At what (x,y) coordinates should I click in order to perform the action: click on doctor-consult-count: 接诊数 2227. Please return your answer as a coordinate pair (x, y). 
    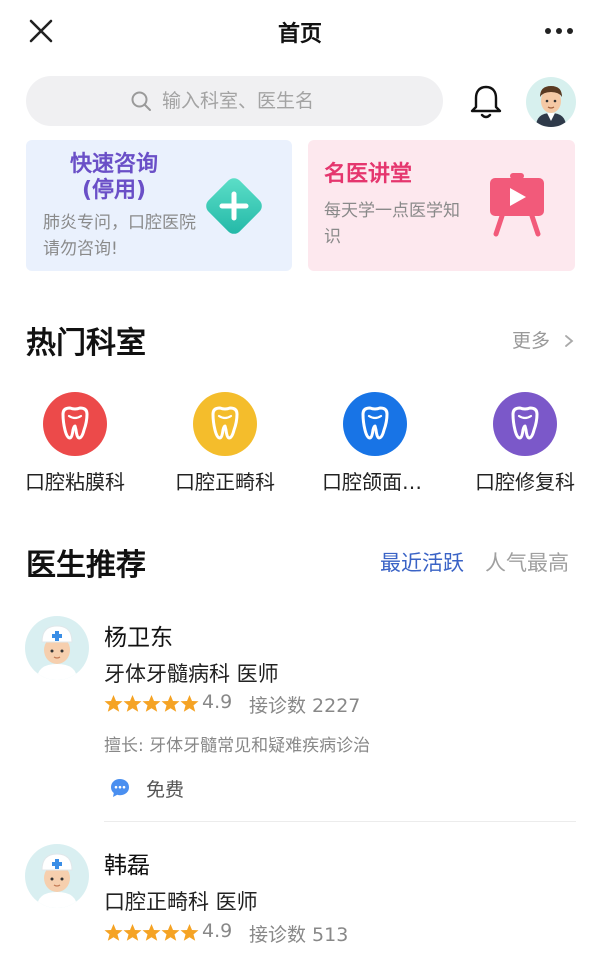
    Looking at the image, I should click on (305, 706).